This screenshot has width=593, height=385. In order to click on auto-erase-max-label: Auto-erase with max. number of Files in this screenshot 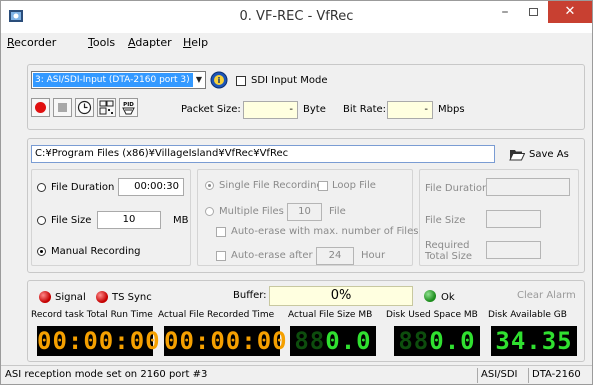, I will do `click(325, 231)`.